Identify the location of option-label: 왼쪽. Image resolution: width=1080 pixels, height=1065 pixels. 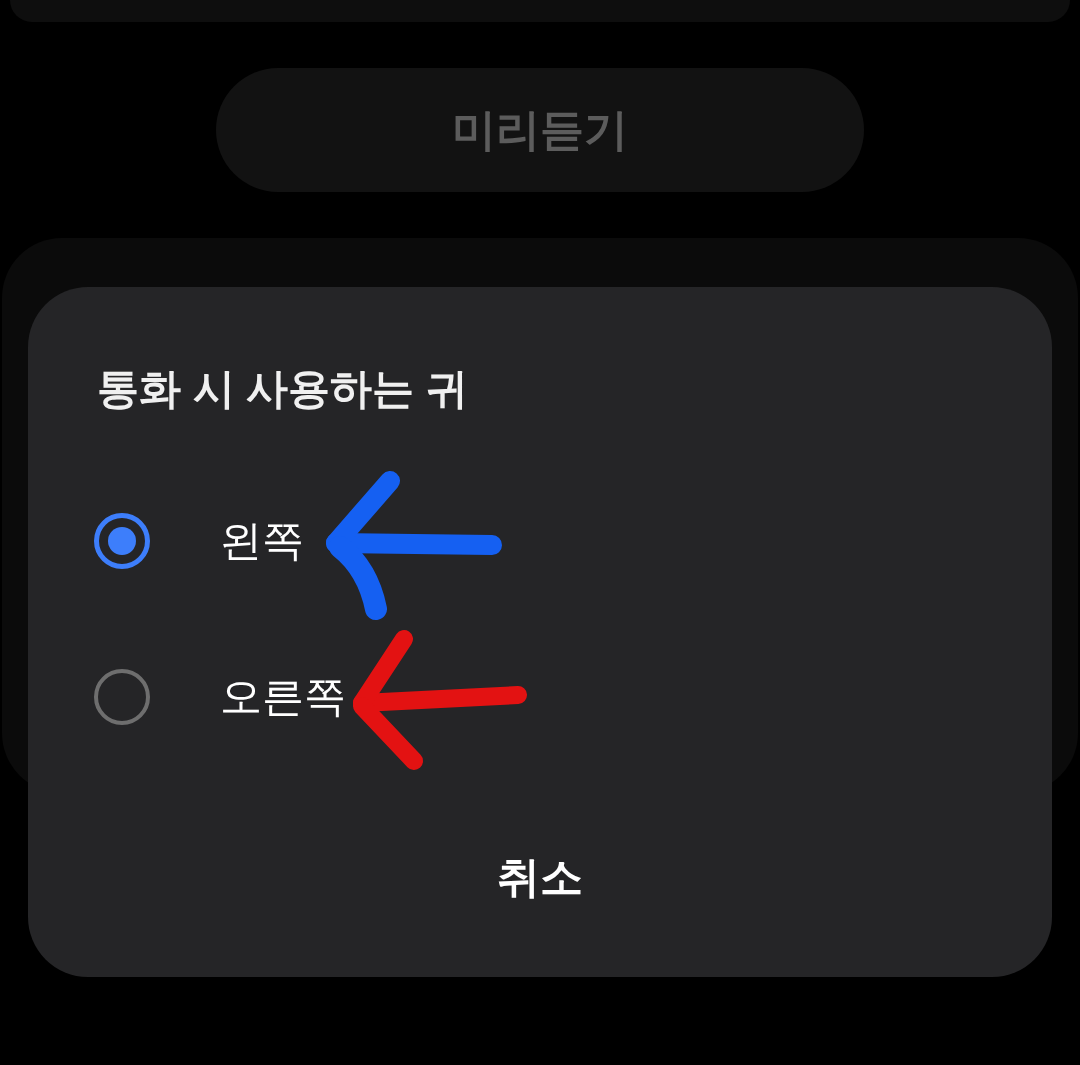
(262, 541).